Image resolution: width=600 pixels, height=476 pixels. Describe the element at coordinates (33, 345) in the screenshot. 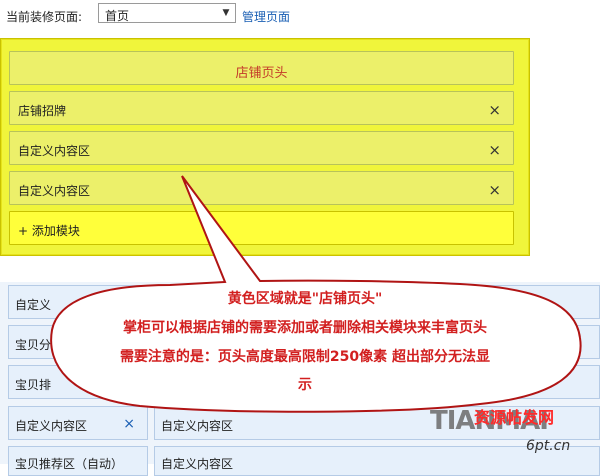

I see `body-module-label: 宝贝分` at that location.